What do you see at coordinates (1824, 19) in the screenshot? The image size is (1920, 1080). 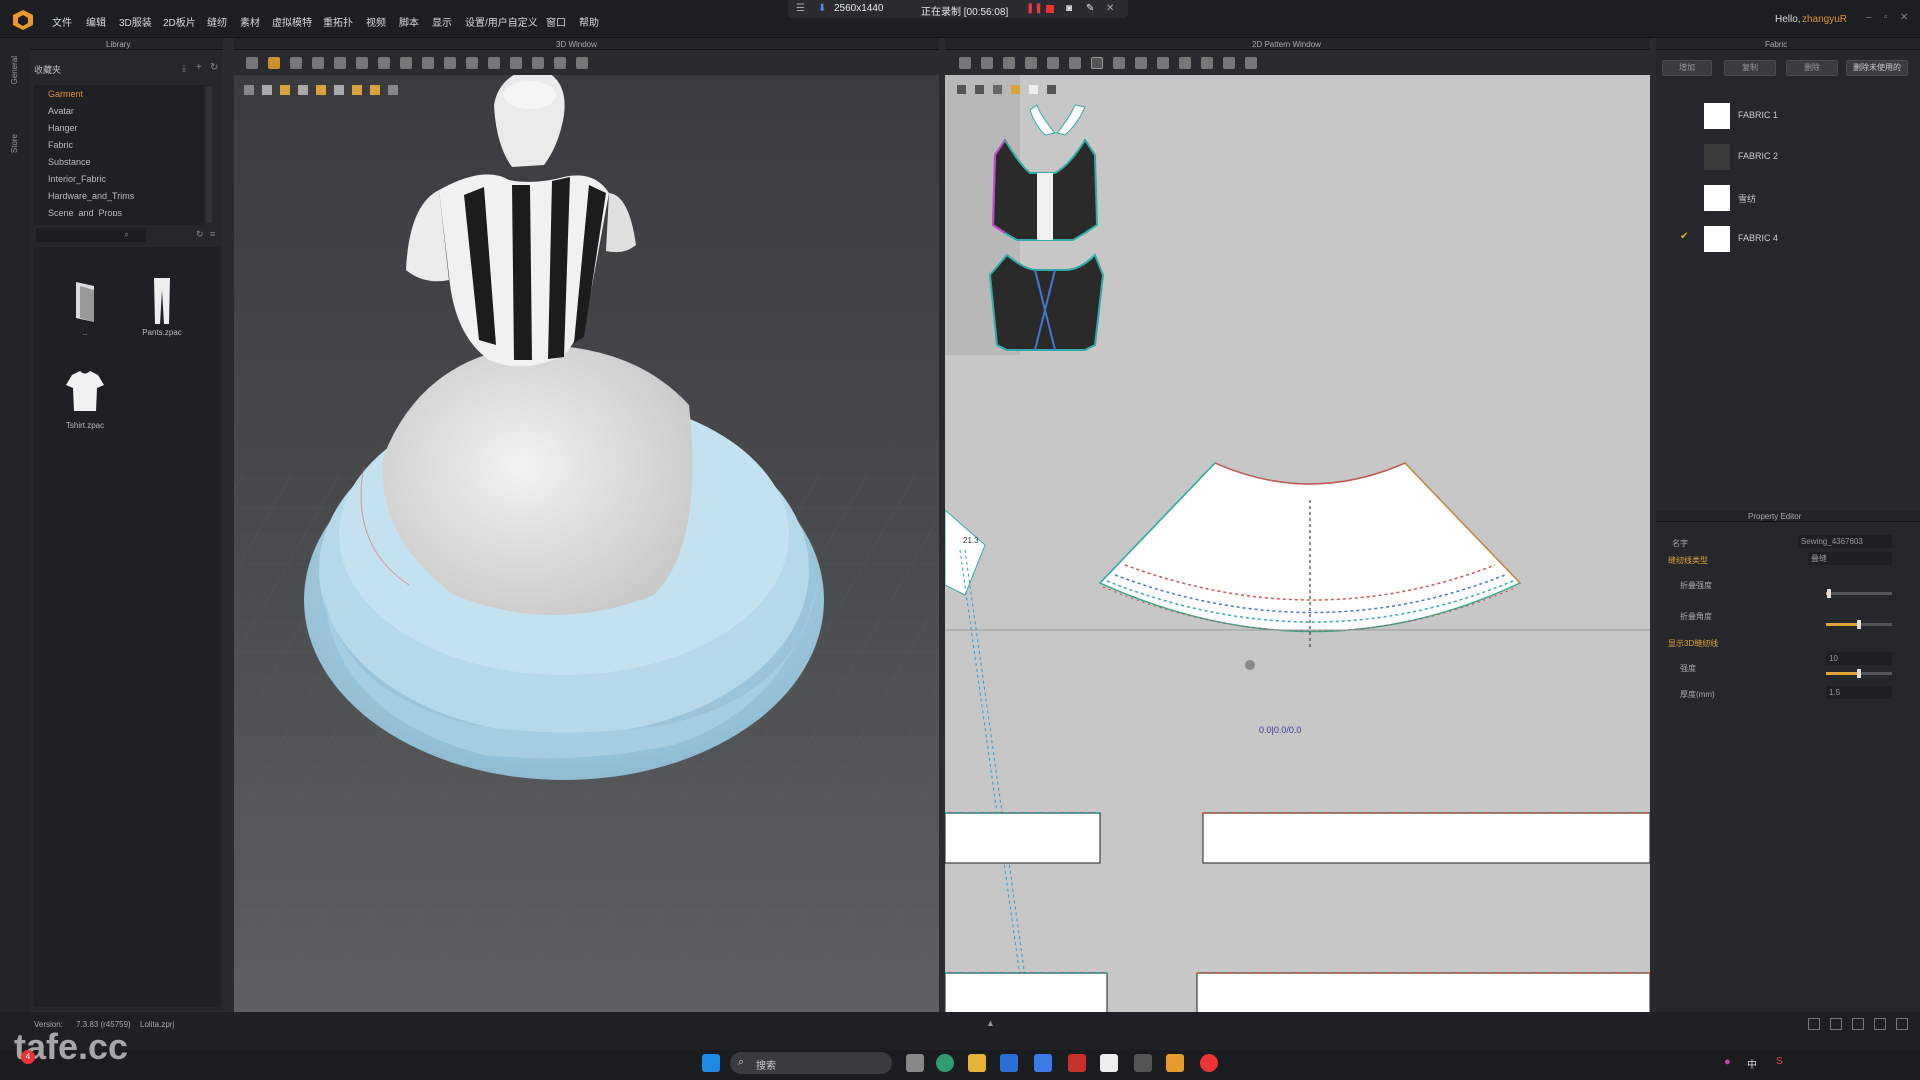 I see `username-label: zhangyuR` at bounding box center [1824, 19].